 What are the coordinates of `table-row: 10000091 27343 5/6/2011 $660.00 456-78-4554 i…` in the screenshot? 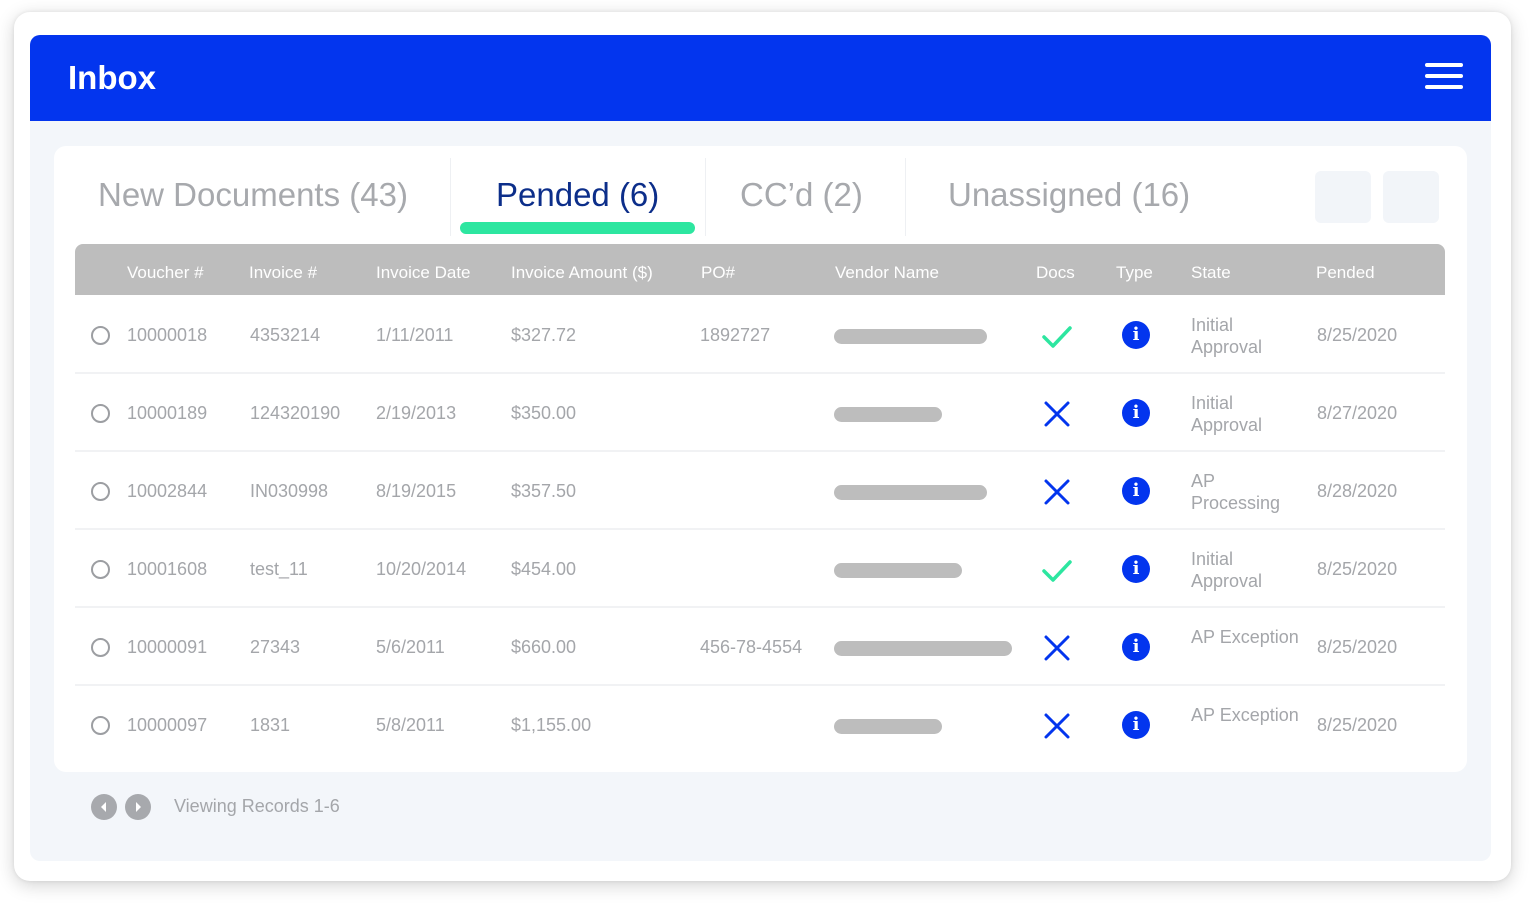 It's located at (760, 647).